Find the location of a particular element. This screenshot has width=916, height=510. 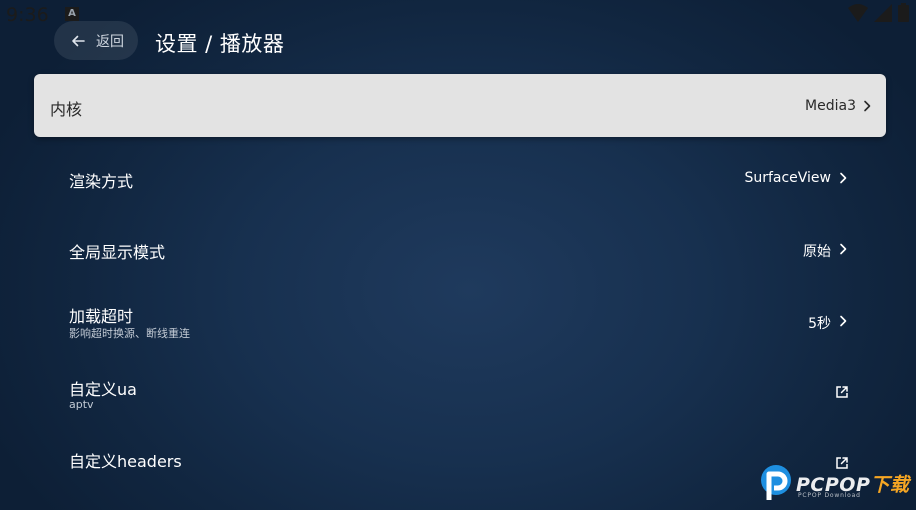

notification-badge-icon: A is located at coordinates (72, 14).